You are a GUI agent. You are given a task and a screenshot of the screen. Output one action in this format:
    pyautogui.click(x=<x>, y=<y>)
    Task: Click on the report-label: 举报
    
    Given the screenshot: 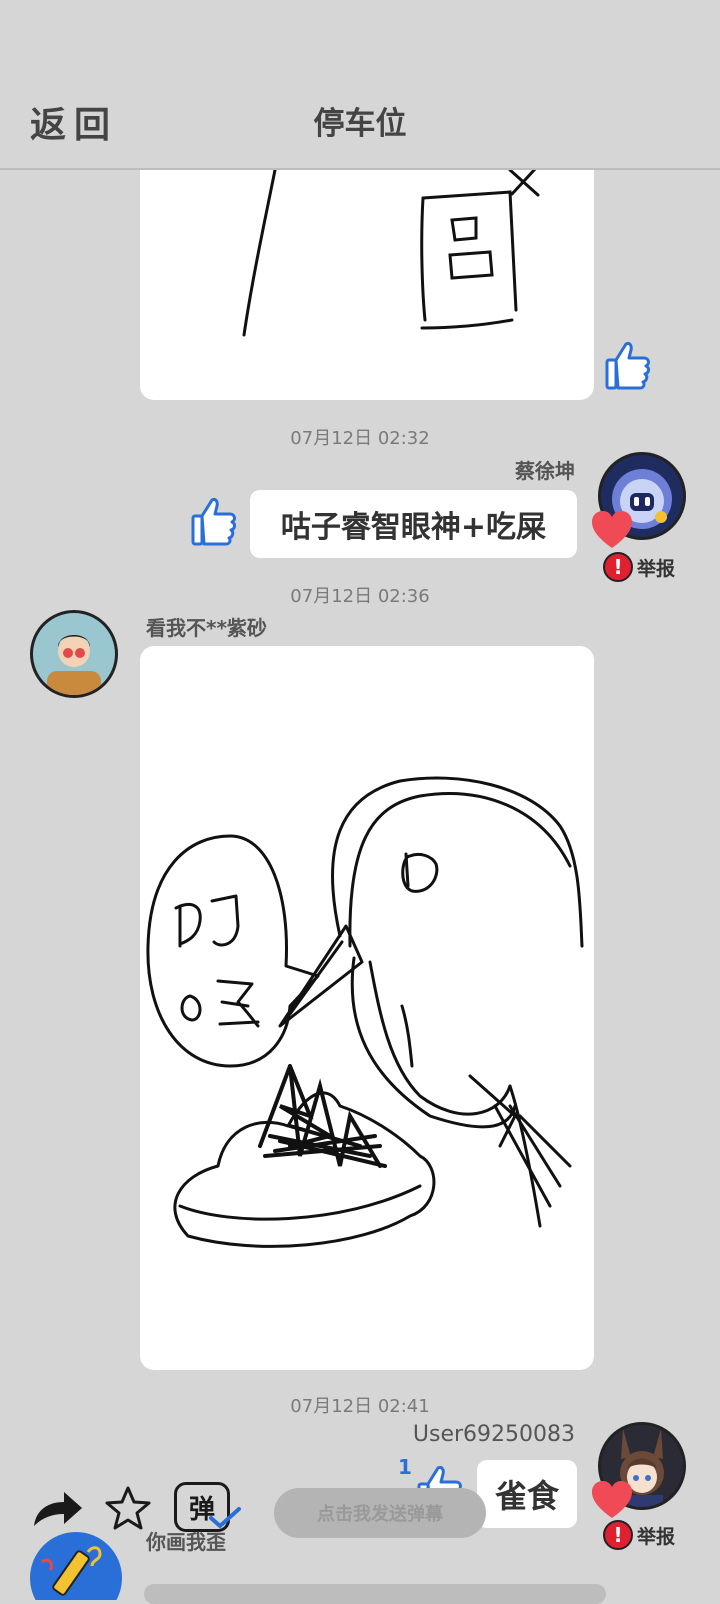 What is the action you would take?
    pyautogui.click(x=656, y=568)
    